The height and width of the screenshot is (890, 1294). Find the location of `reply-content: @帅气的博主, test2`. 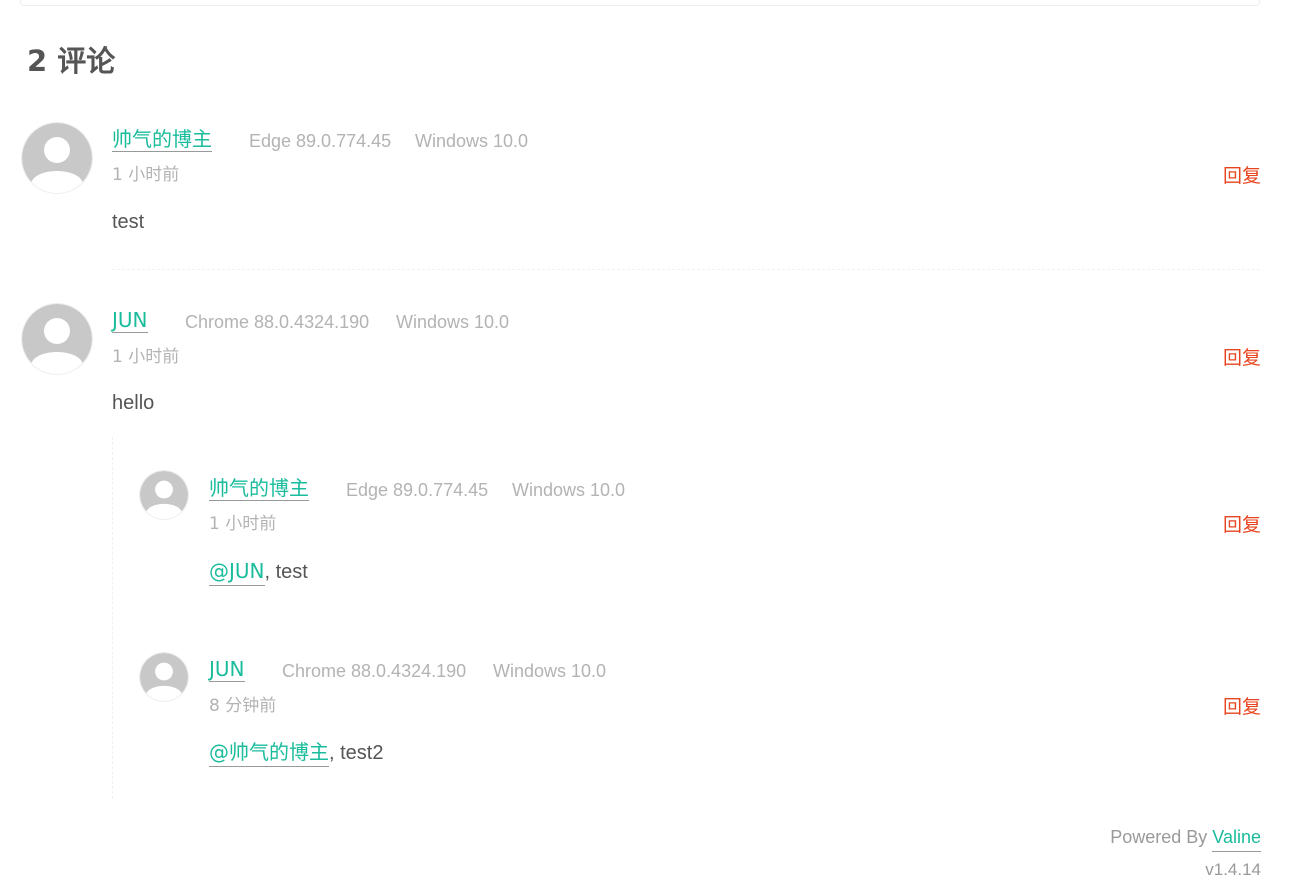

reply-content: @帅气的博主, test2 is located at coordinates (296, 753).